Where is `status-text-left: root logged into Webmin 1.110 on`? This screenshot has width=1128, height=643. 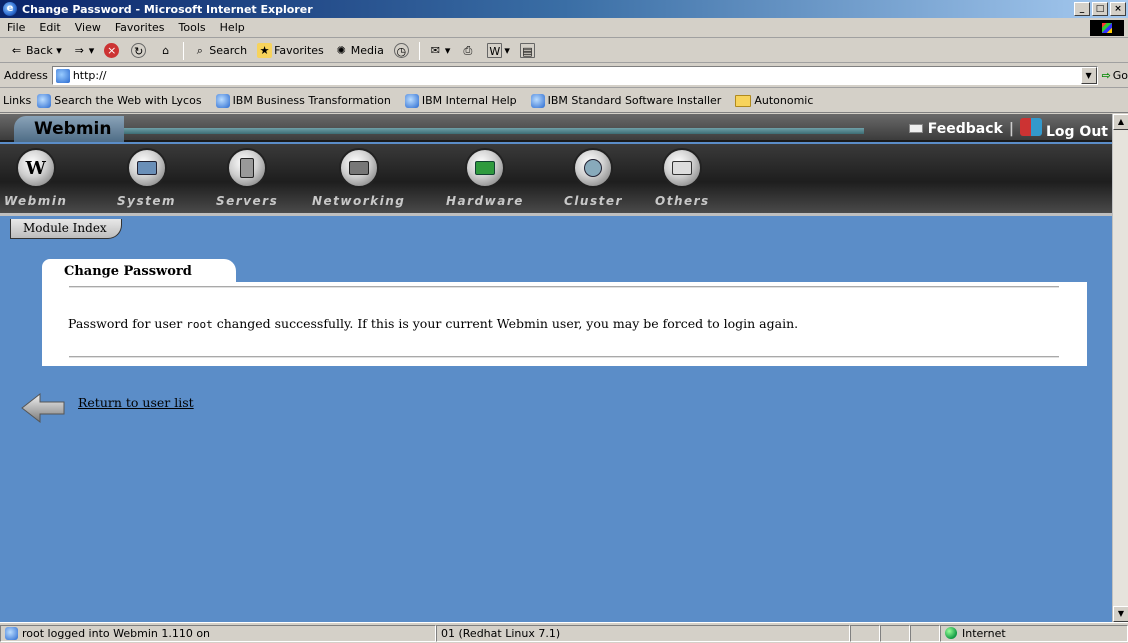 status-text-left: root logged into Webmin 1.110 on is located at coordinates (116, 633).